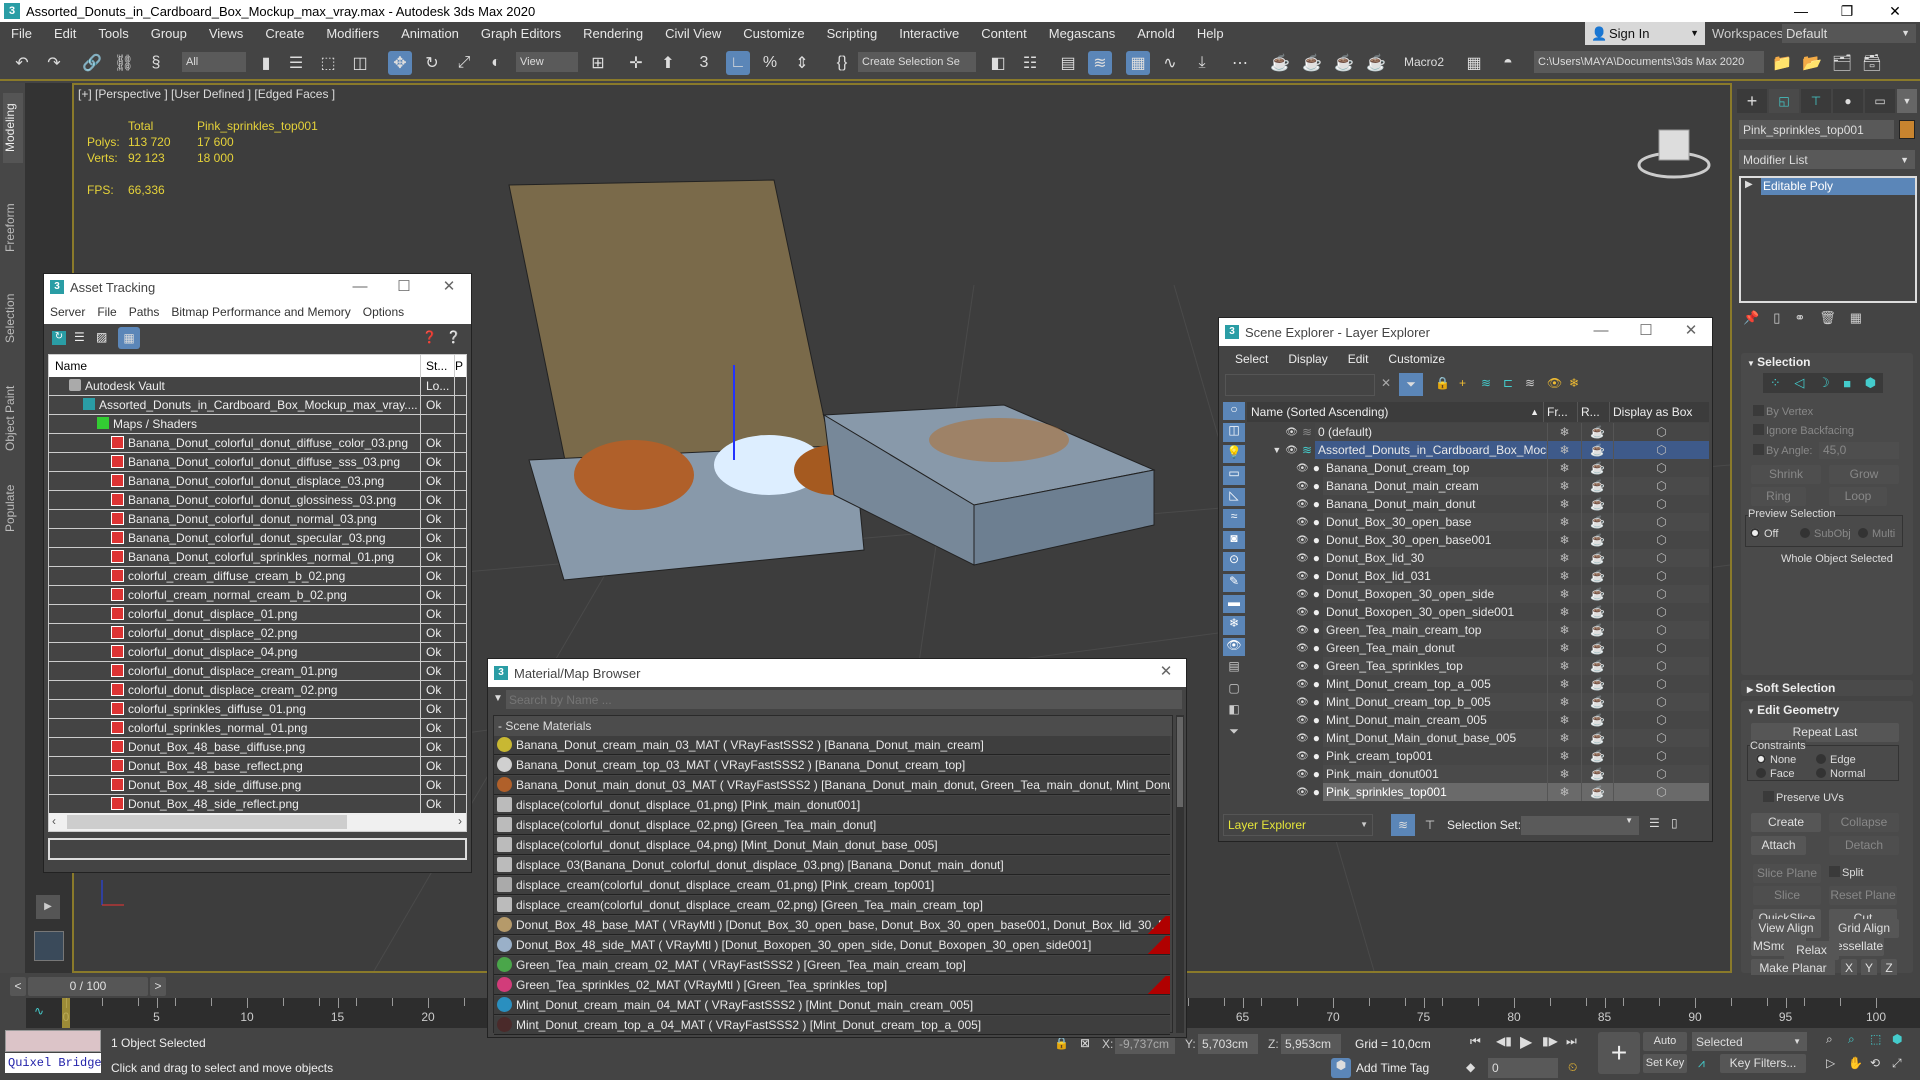  Describe the element at coordinates (1240, 63) in the screenshot. I see `schematic-view-icon: ⋯` at that location.